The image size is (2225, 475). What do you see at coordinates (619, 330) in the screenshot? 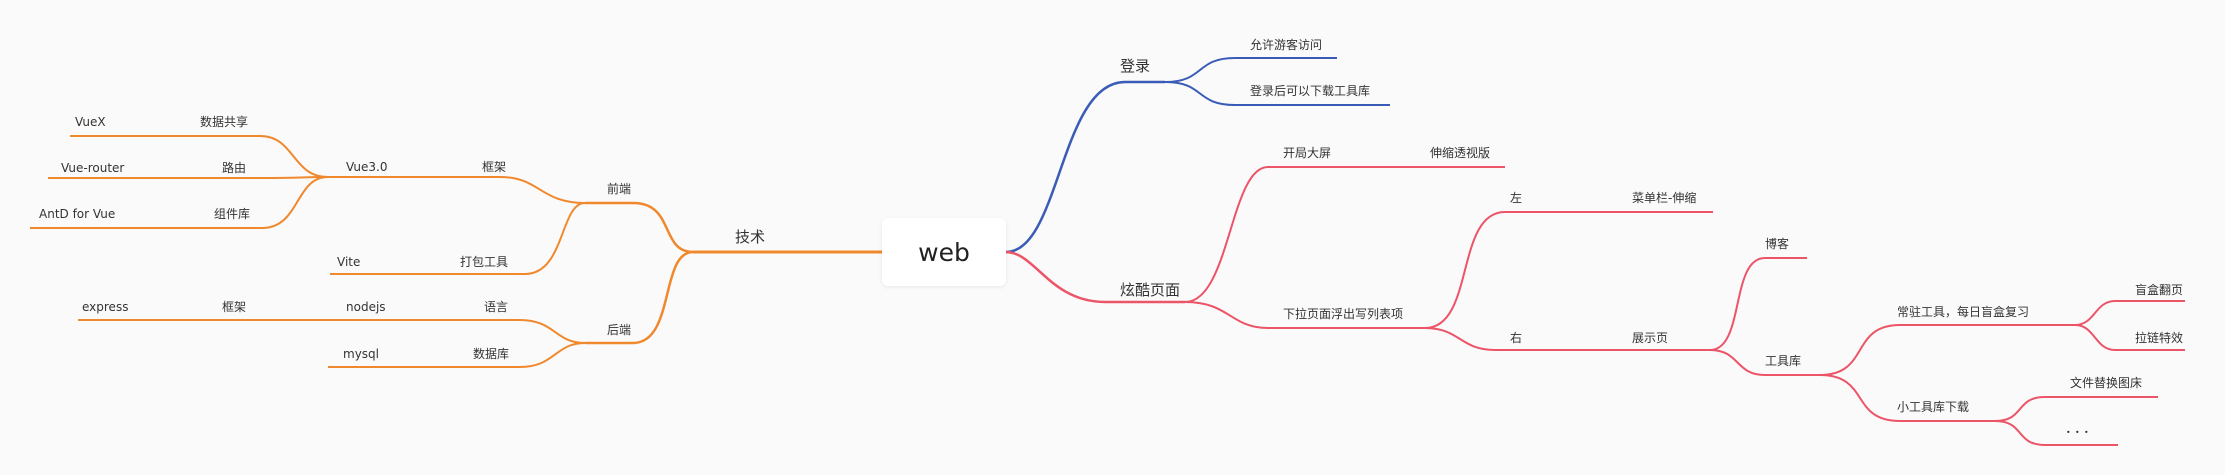
I see `node-backend: 后端` at bounding box center [619, 330].